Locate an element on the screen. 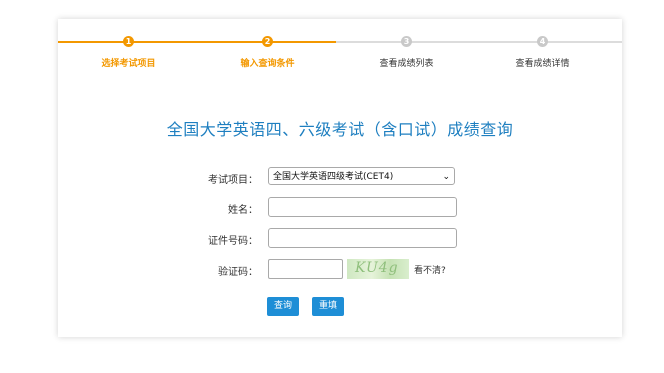 Image resolution: width=664 pixels, height=373 pixels. name-row: 姓名： is located at coordinates (340, 208).